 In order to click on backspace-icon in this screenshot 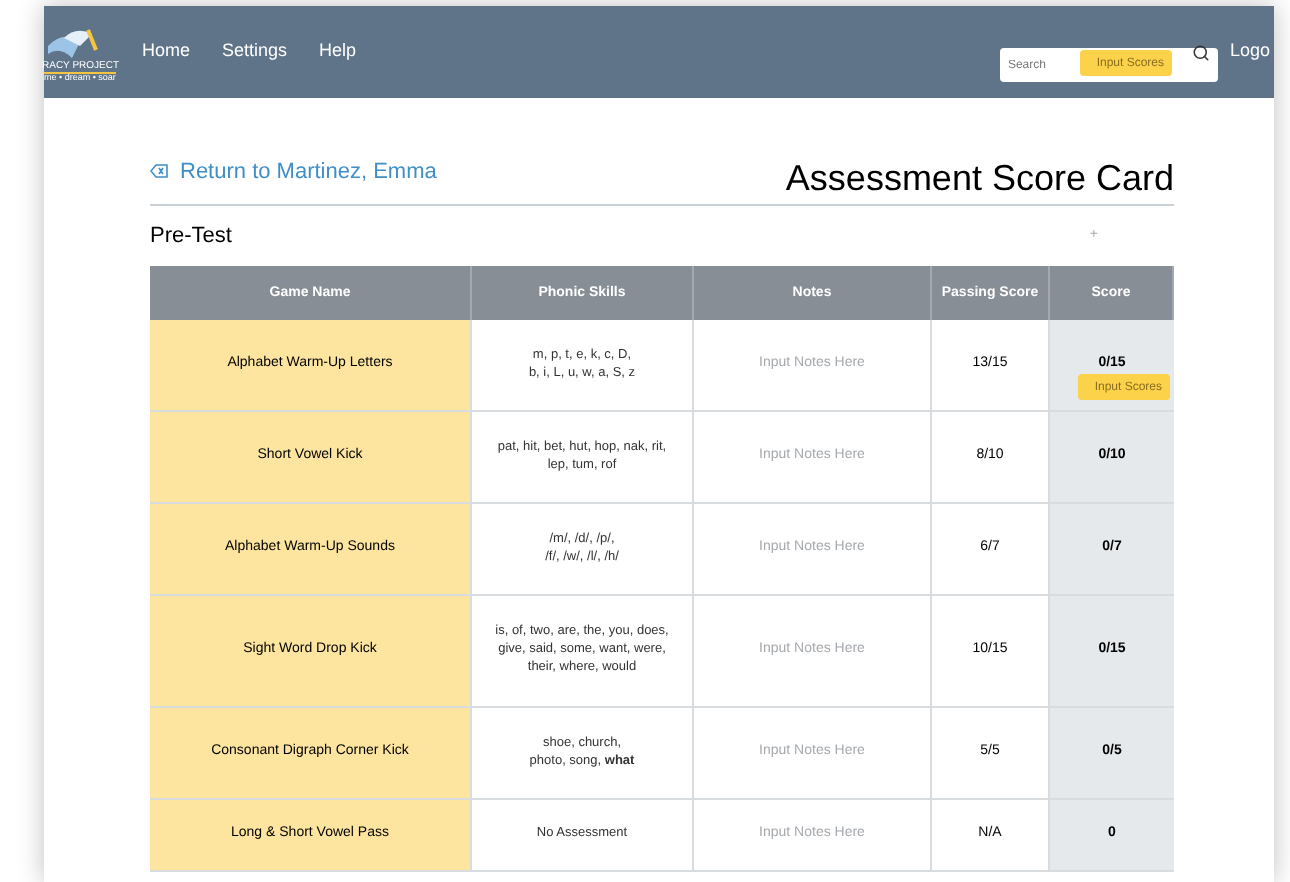, I will do `click(159, 171)`.